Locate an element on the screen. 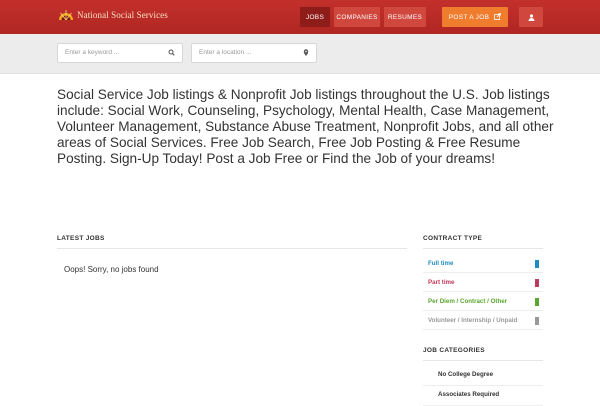 This screenshot has width=600, height=406. account-button is located at coordinates (531, 17).